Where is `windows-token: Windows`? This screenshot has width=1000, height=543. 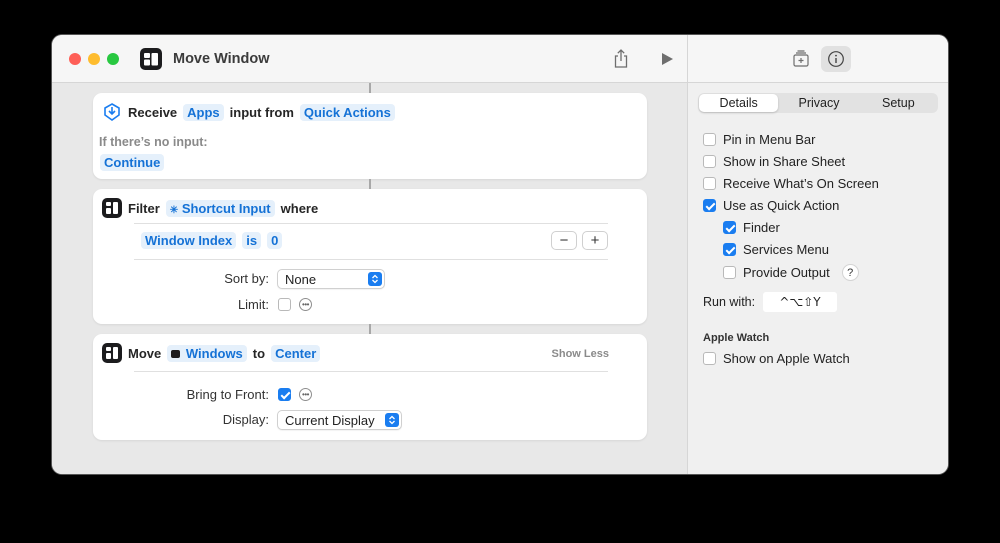 windows-token: Windows is located at coordinates (207, 353).